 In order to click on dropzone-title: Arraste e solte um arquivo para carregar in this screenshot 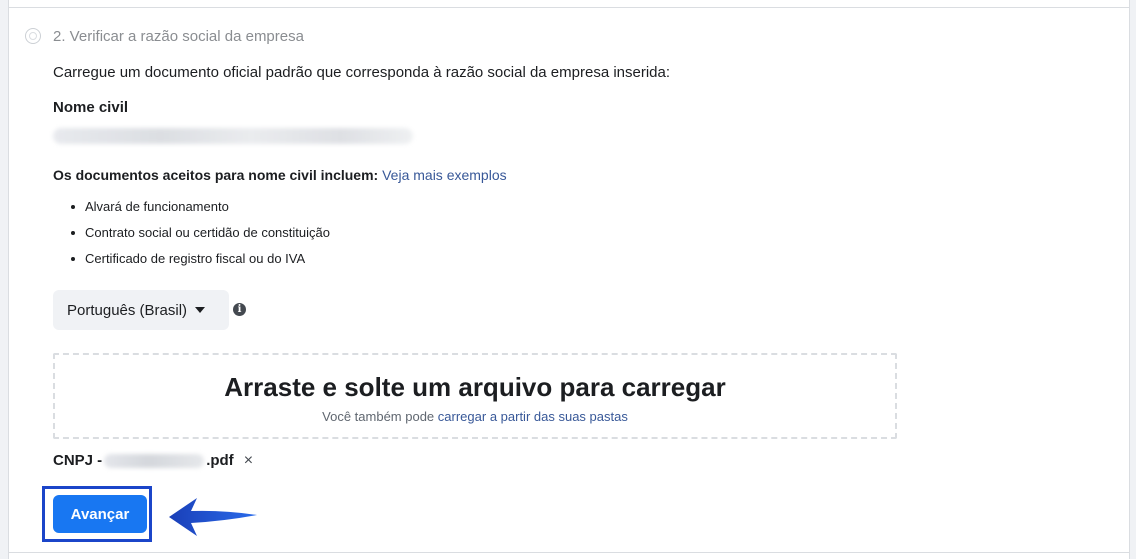, I will do `click(475, 387)`.